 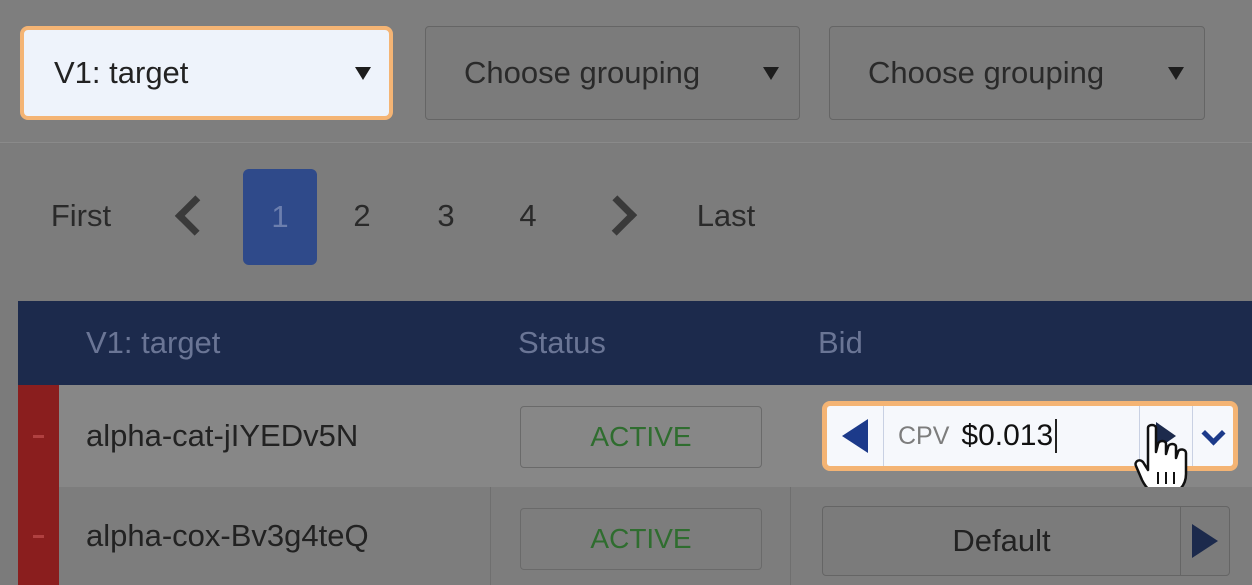 What do you see at coordinates (280, 217) in the screenshot?
I see `pagination-page-1: 1` at bounding box center [280, 217].